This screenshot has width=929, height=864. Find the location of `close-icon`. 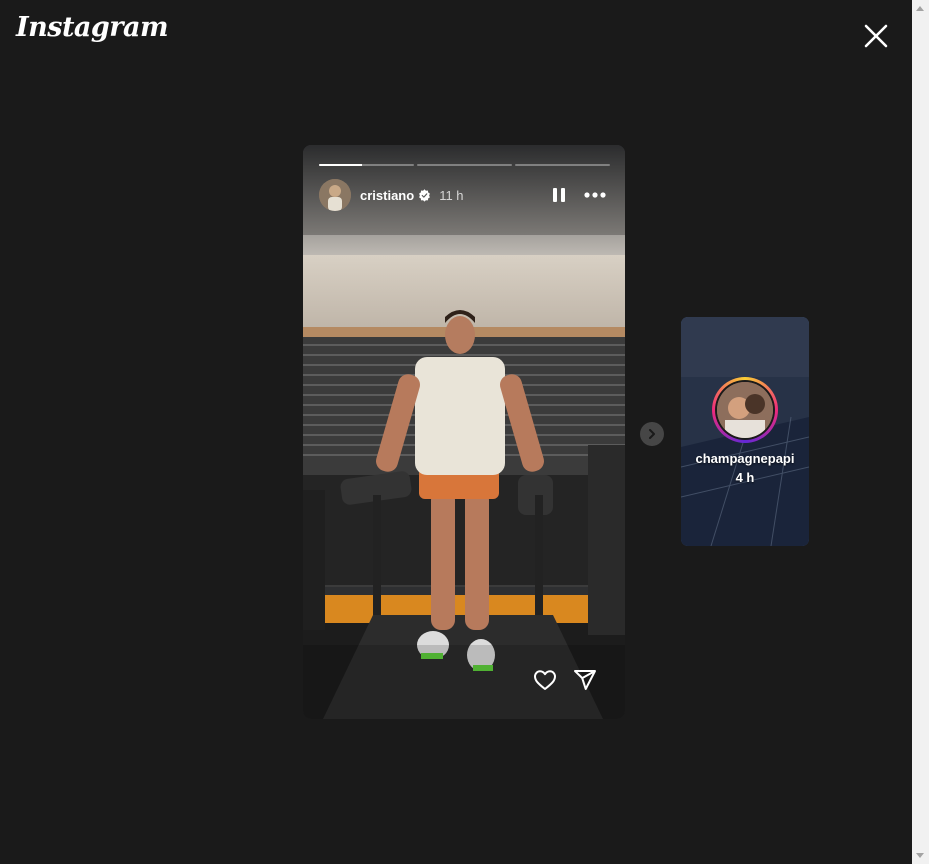

close-icon is located at coordinates (876, 36).